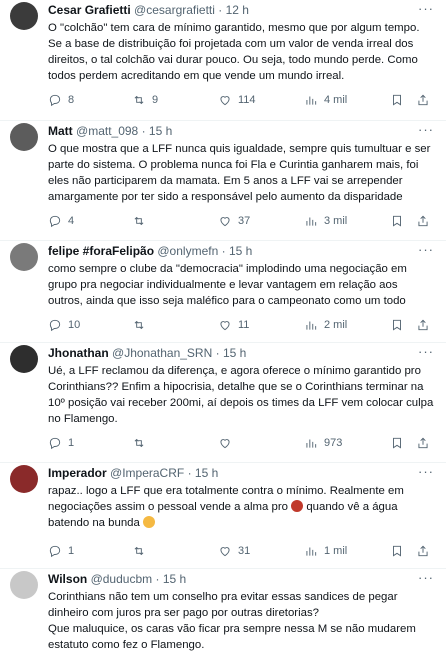 The height and width of the screenshot is (658, 446). What do you see at coordinates (234, 551) in the screenshot?
I see `like-button: 31` at bounding box center [234, 551].